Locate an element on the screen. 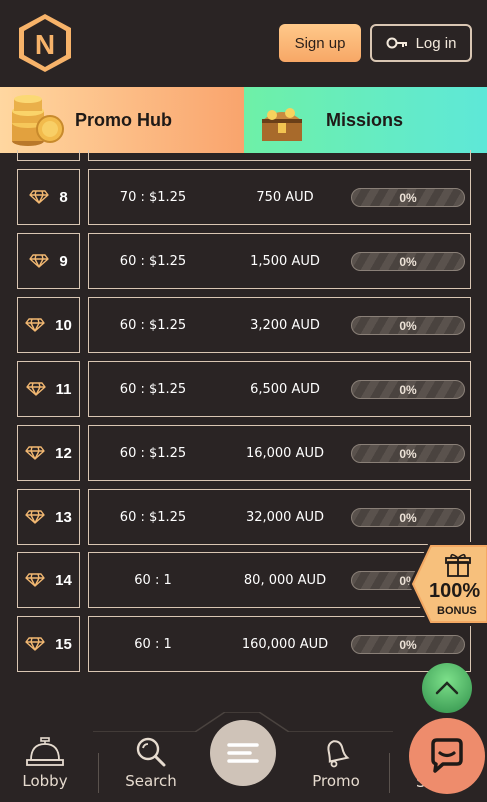 Image resolution: width=487 pixels, height=802 pixels. missions-label: Missions is located at coordinates (365, 119).